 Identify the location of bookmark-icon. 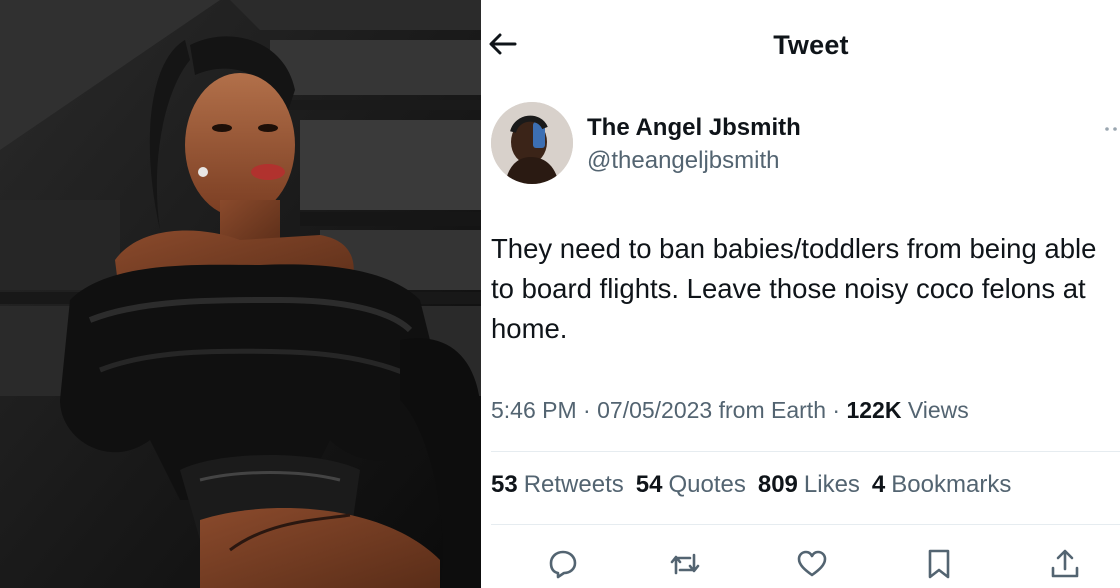
(939, 564).